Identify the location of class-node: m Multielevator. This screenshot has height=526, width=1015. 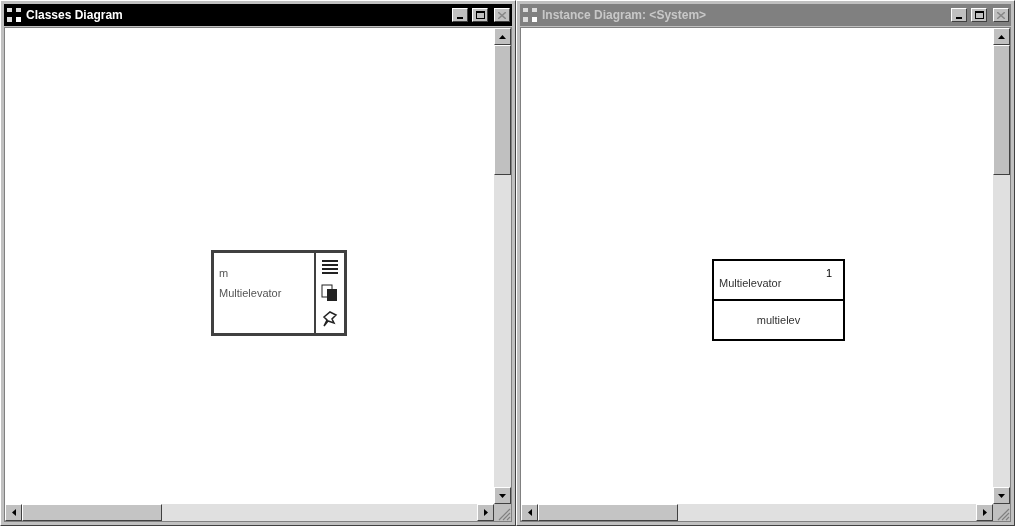
(279, 293).